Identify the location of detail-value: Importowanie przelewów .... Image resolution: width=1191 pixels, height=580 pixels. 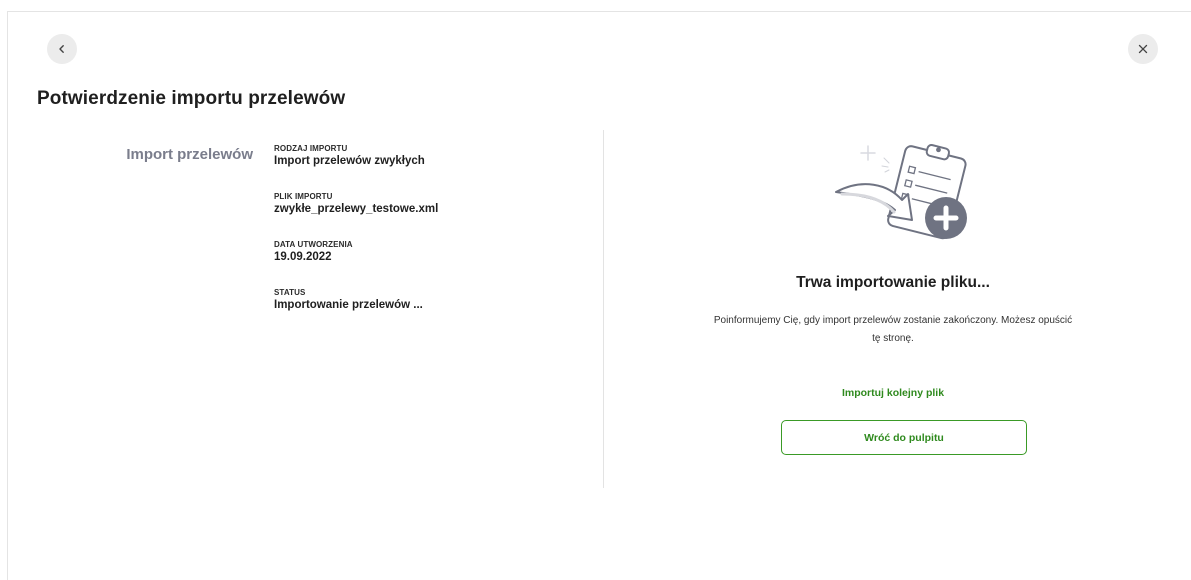
(348, 305).